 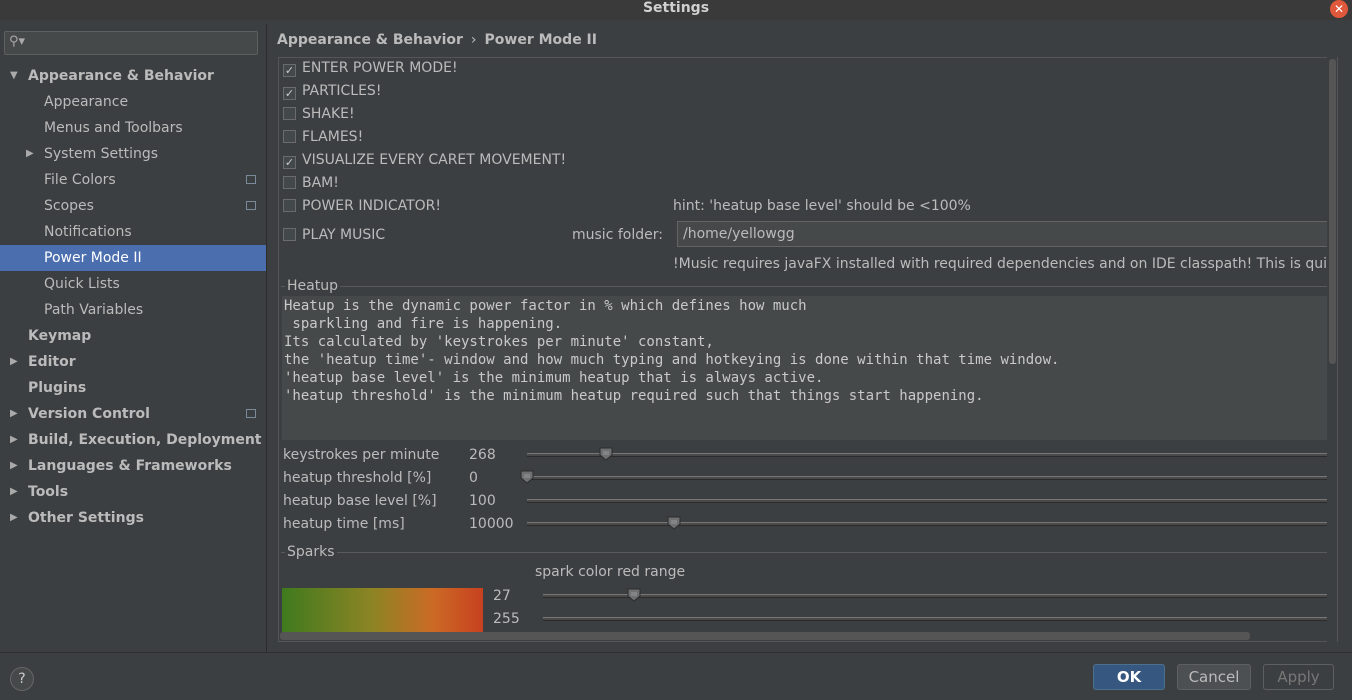 I want to click on search-icon: ⚲▾, so click(x=17, y=41).